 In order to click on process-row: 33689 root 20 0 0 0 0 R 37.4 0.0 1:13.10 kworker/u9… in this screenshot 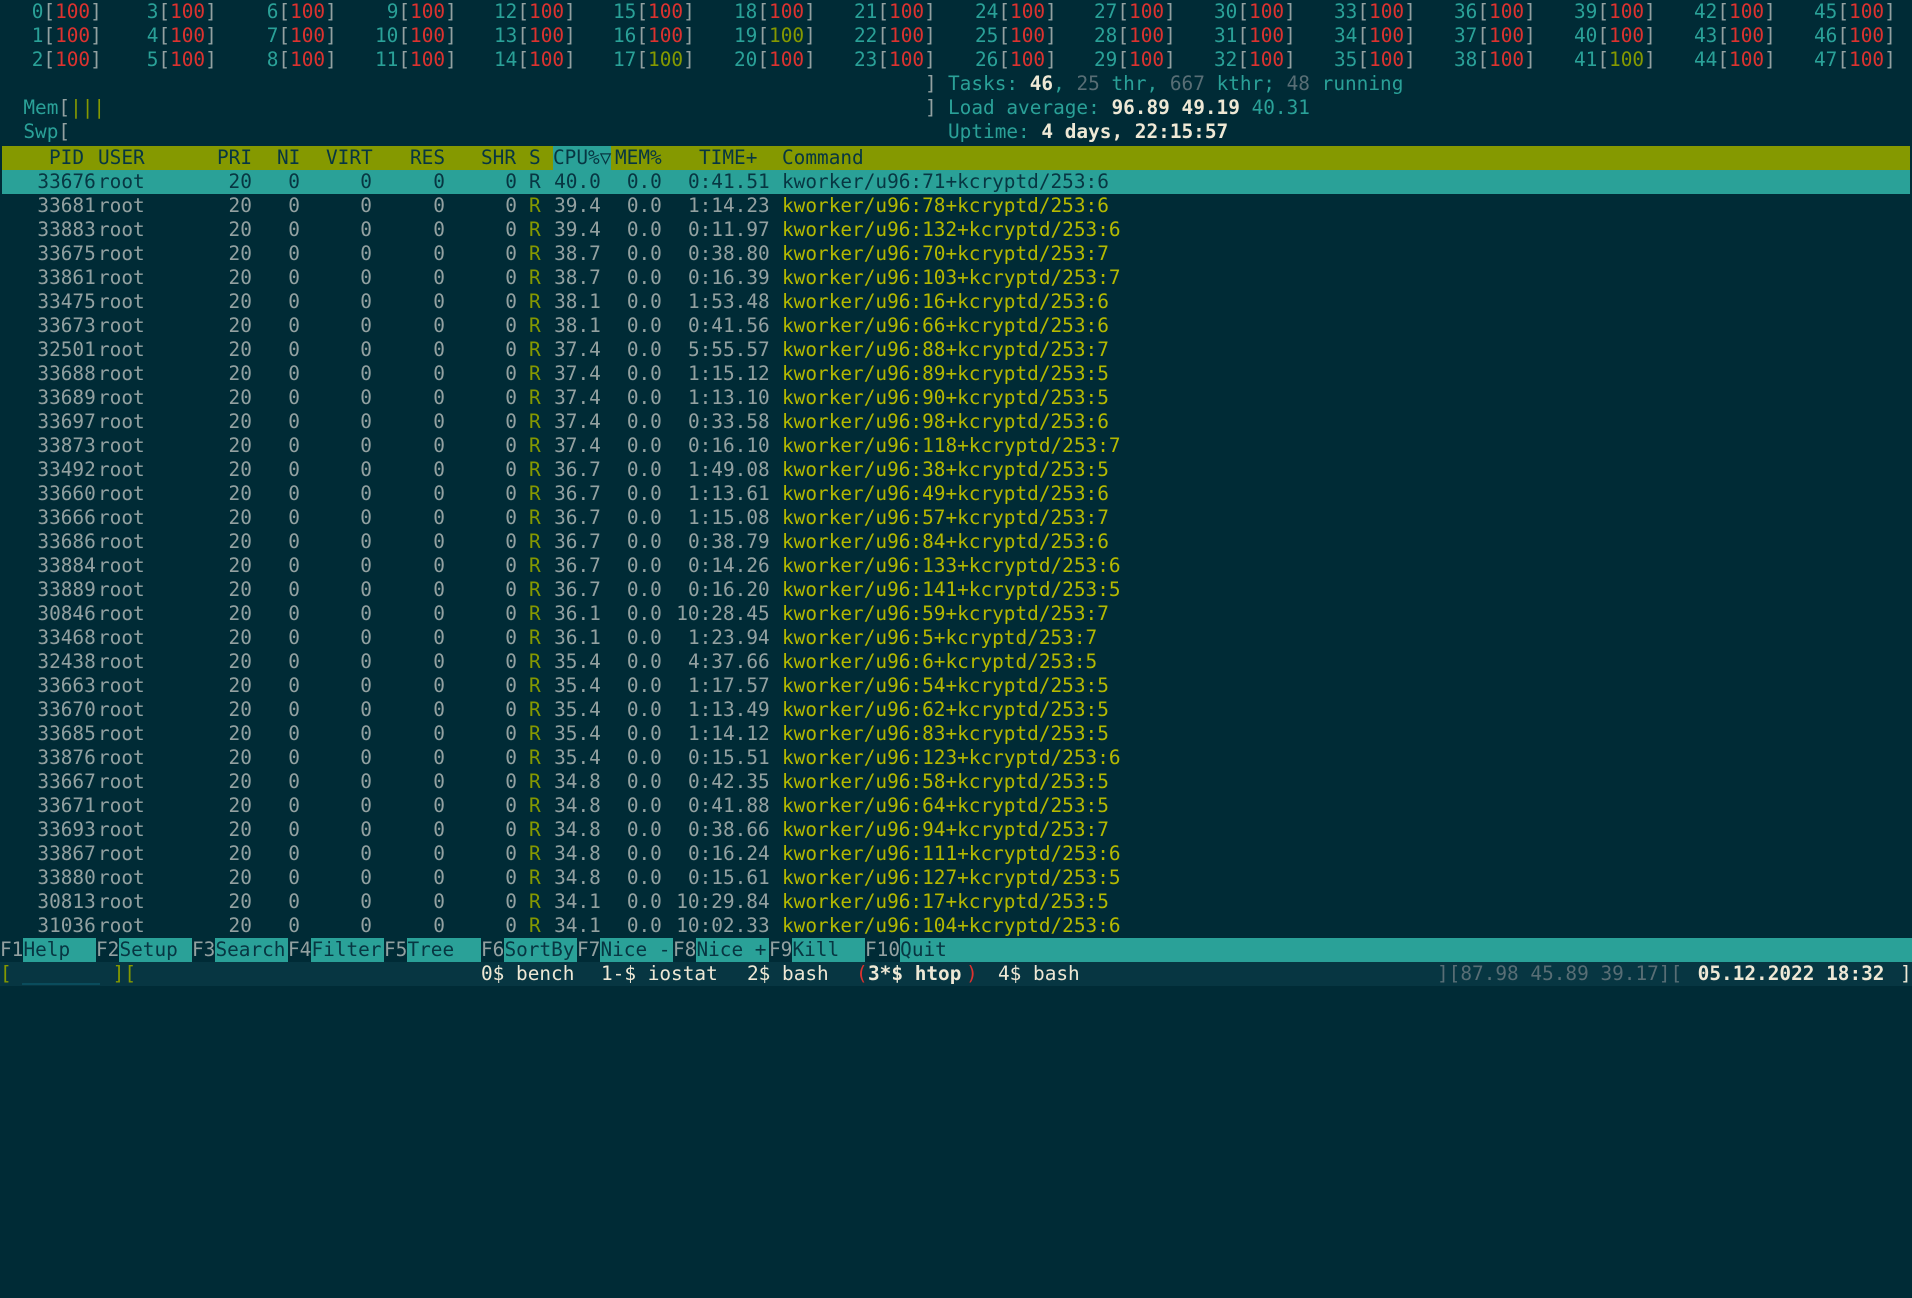, I will do `click(956, 398)`.